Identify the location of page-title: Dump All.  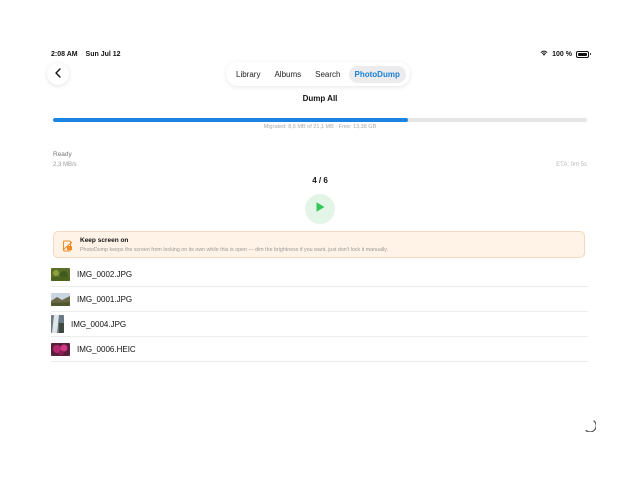
(320, 98).